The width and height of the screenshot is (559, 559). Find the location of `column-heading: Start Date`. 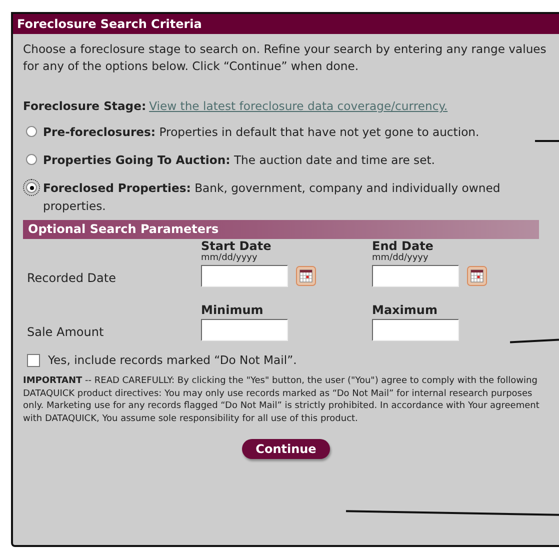

column-heading: Start Date is located at coordinates (236, 246).